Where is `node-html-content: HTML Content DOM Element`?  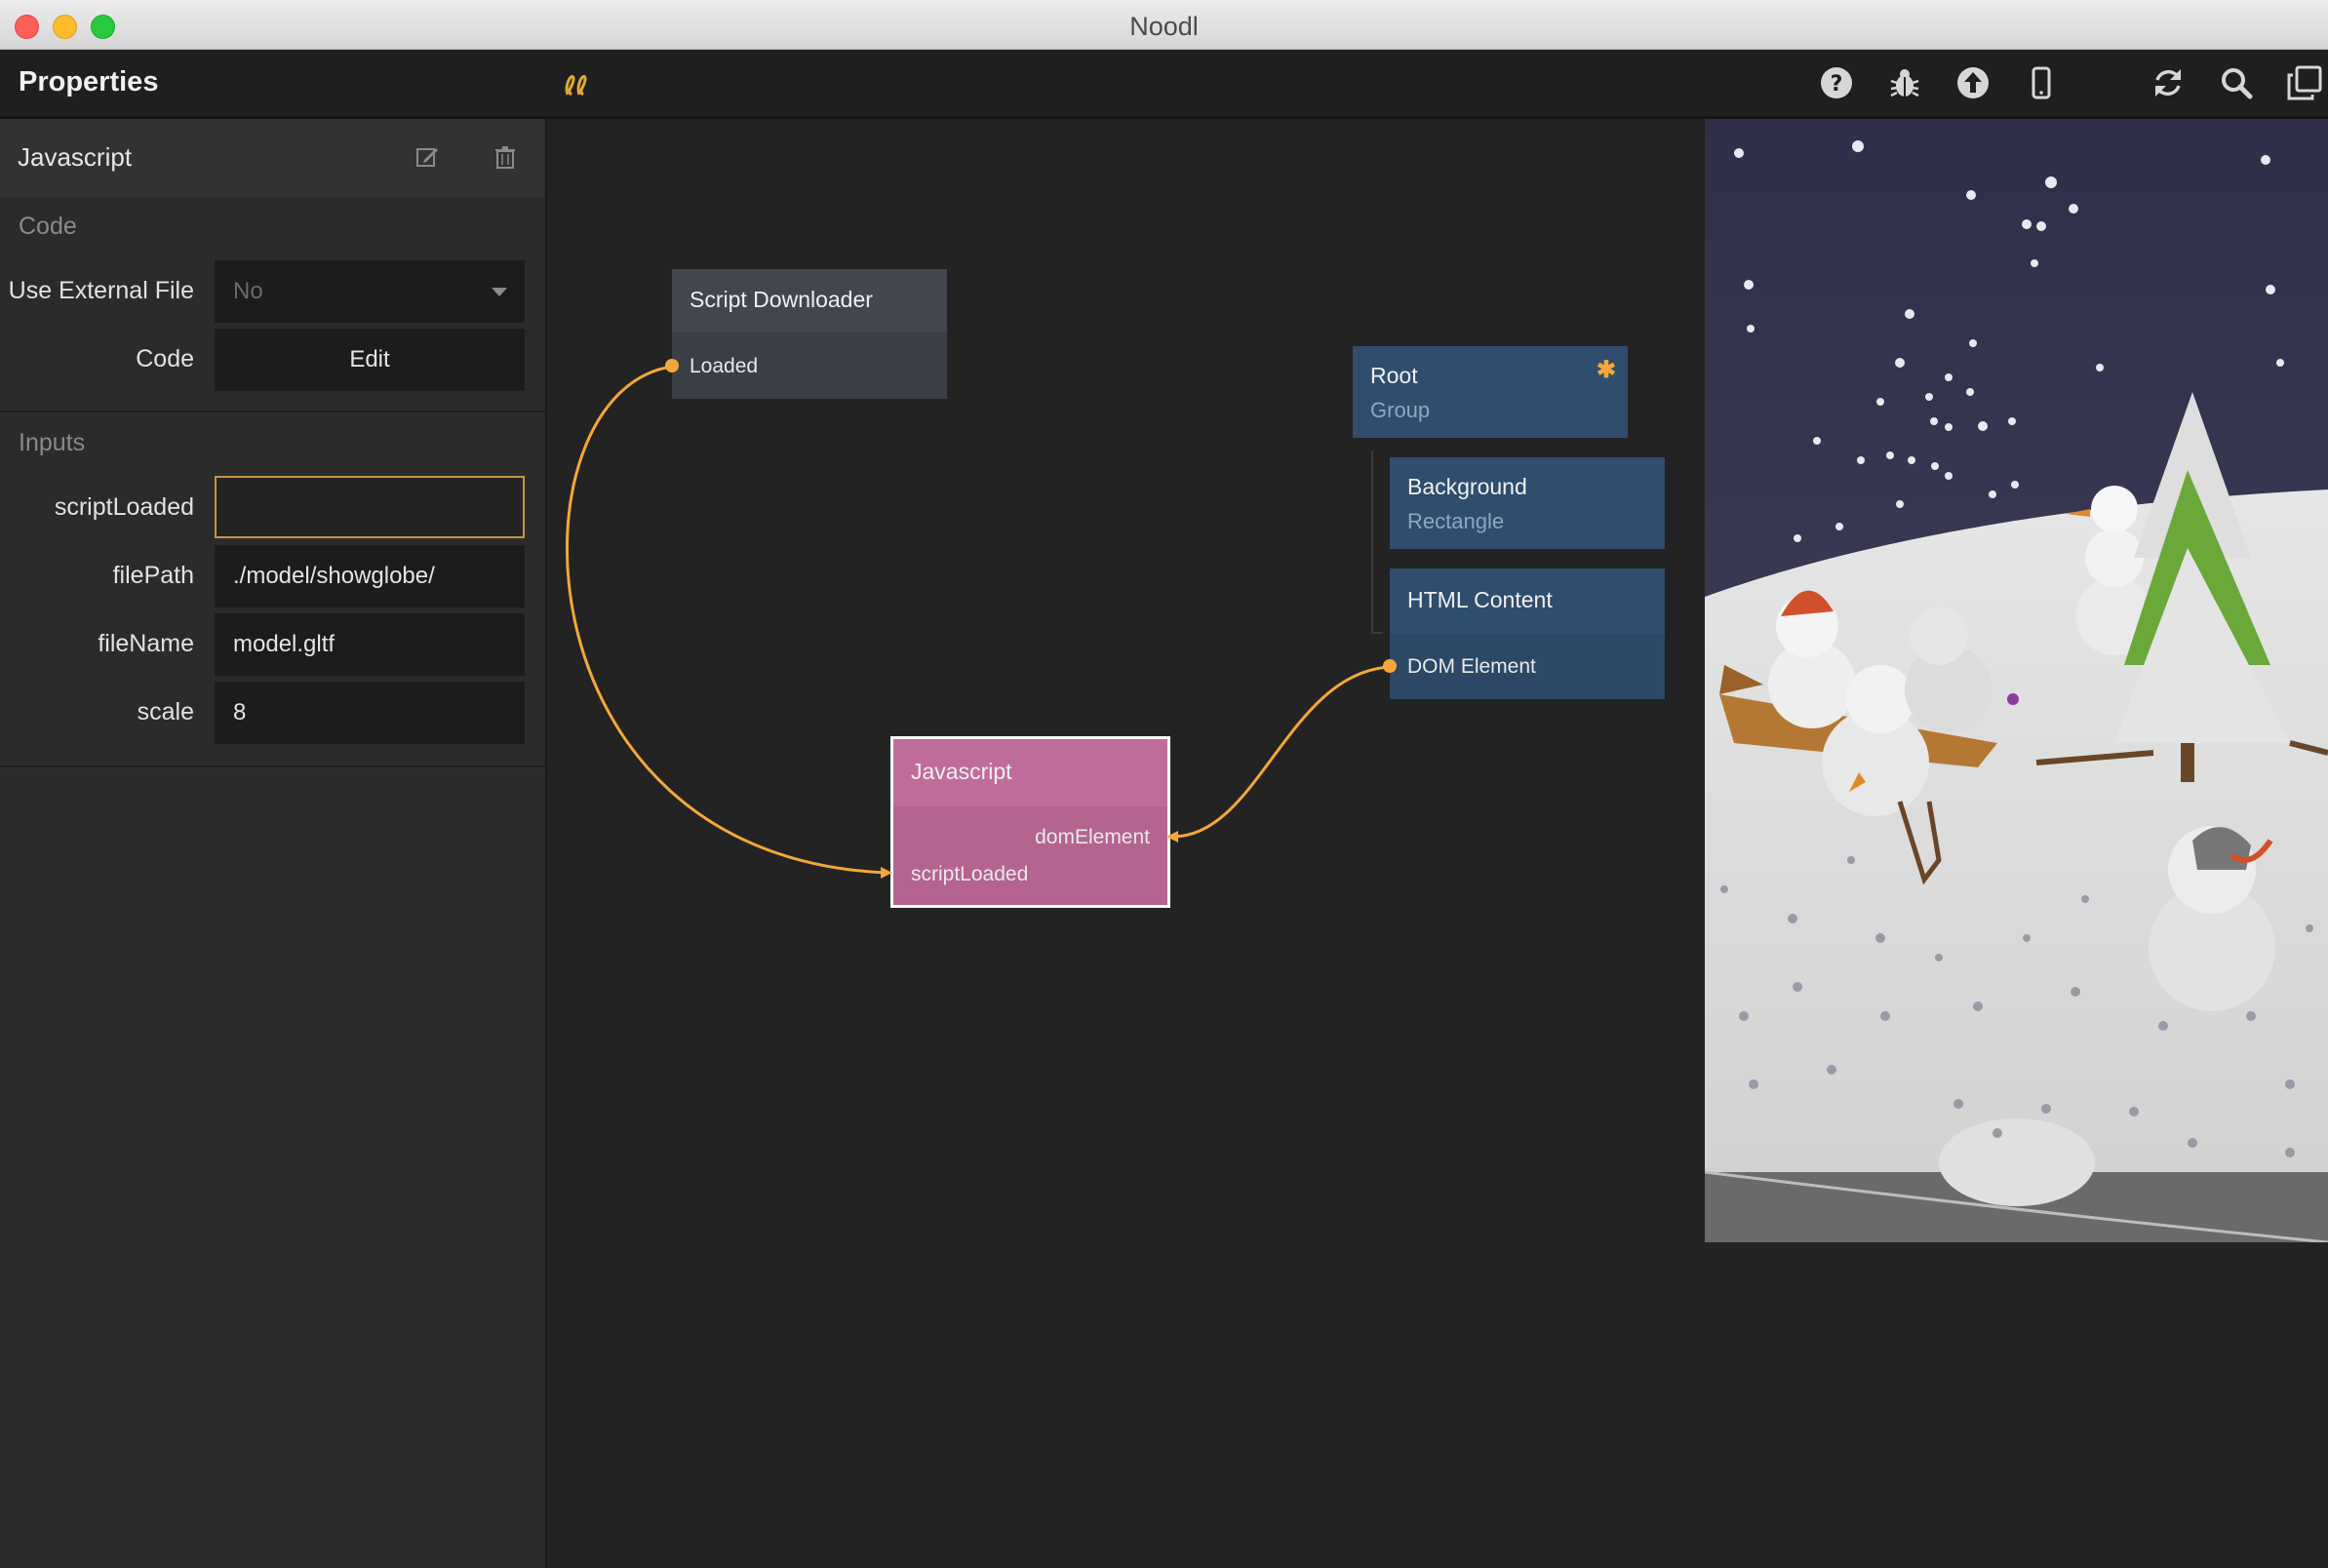 node-html-content: HTML Content DOM Element is located at coordinates (1524, 633).